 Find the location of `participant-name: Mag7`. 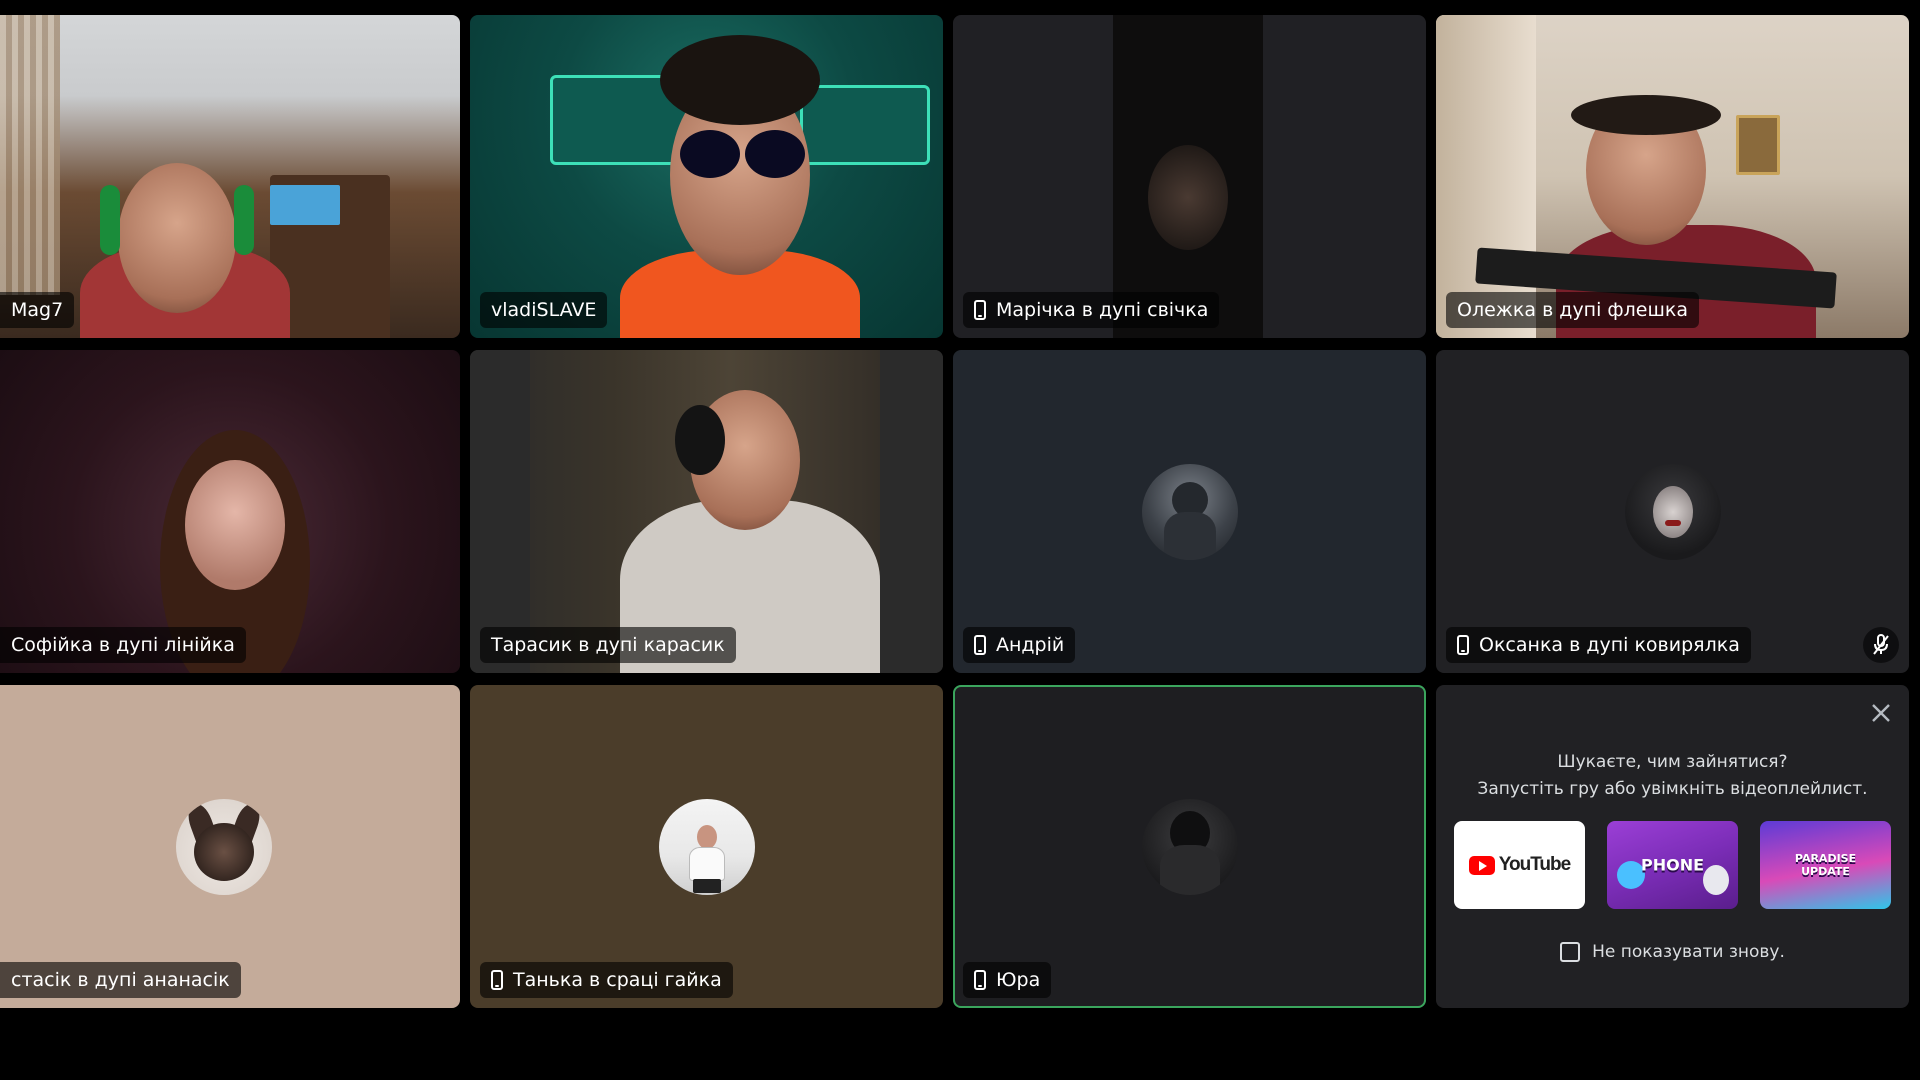

participant-name: Mag7 is located at coordinates (37, 310).